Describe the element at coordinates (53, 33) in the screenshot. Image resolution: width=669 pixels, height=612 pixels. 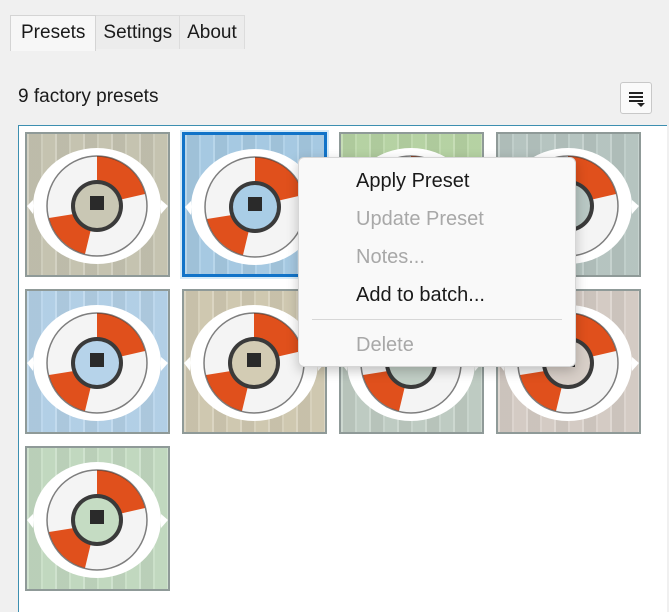
I see `tab-presets: Presets` at that location.